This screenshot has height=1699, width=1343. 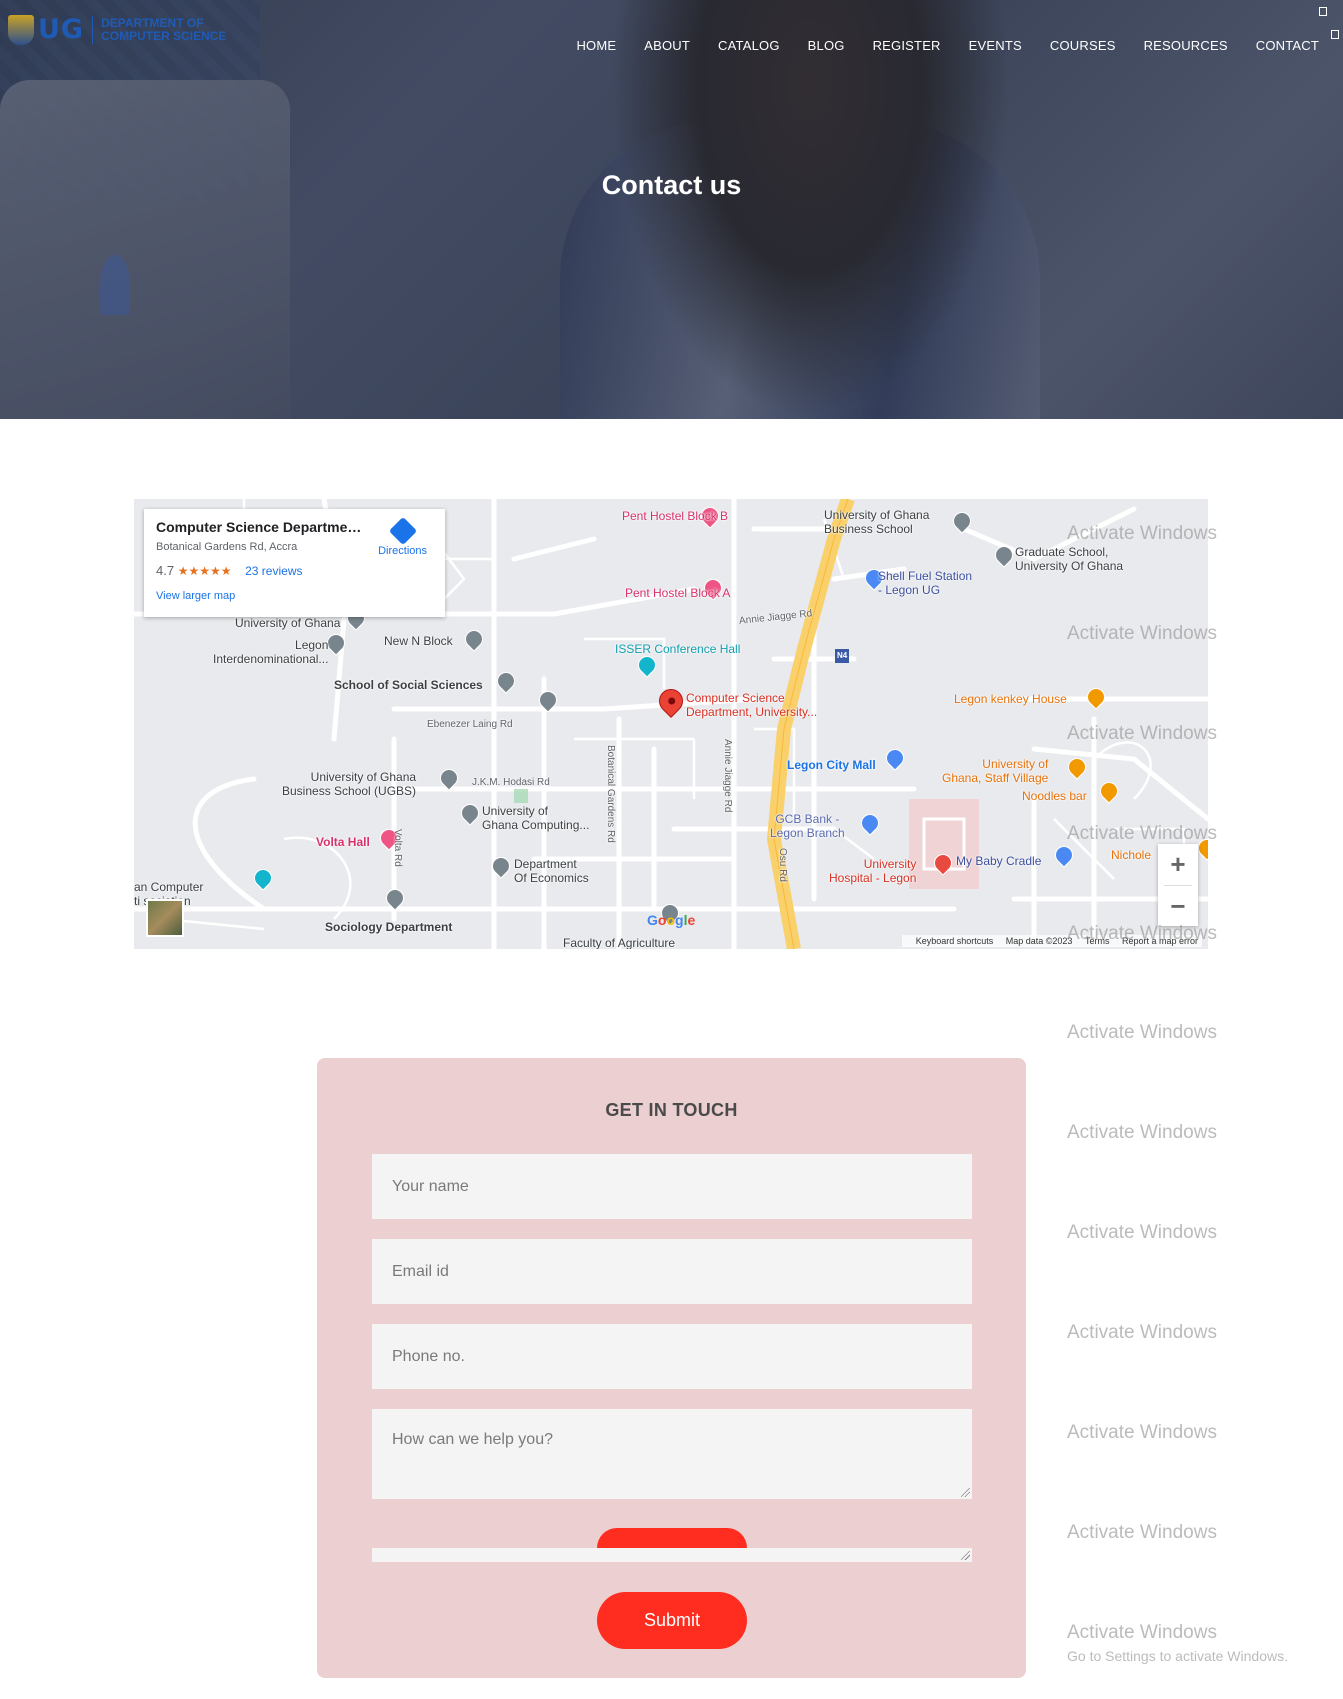 I want to click on nav-register: REGISTER, so click(x=907, y=45).